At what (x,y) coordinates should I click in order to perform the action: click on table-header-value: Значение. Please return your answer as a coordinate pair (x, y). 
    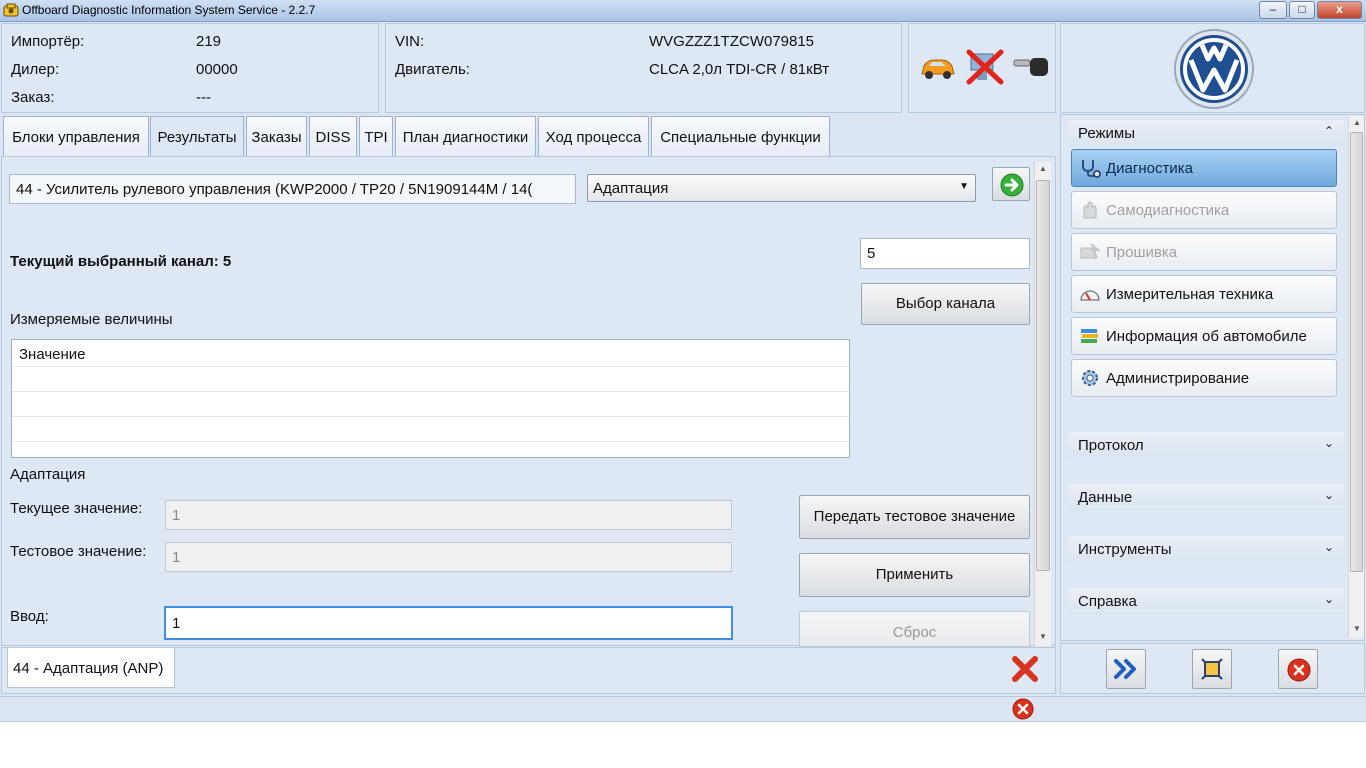
    Looking at the image, I should click on (52, 354).